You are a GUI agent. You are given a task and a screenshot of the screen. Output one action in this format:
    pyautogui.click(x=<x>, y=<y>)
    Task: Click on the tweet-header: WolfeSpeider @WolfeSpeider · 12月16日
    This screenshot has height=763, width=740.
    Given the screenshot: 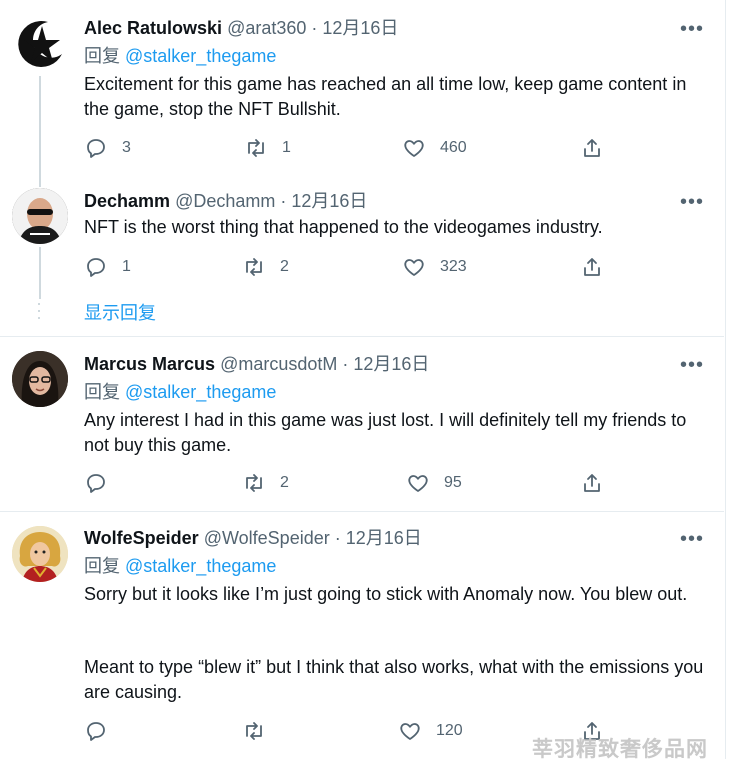 What is the action you would take?
    pyautogui.click(x=253, y=538)
    